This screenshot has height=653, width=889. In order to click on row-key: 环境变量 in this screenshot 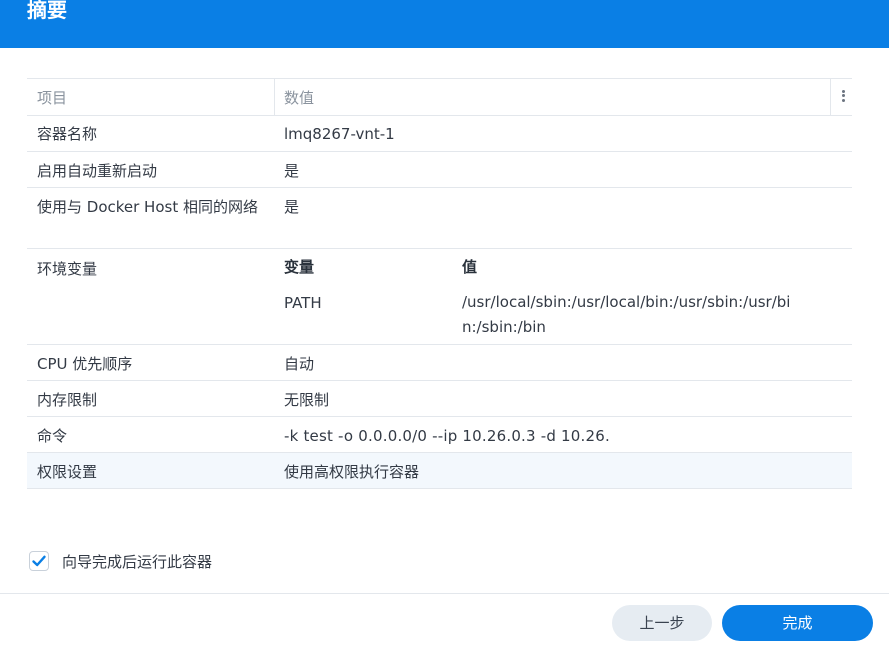, I will do `click(67, 269)`.